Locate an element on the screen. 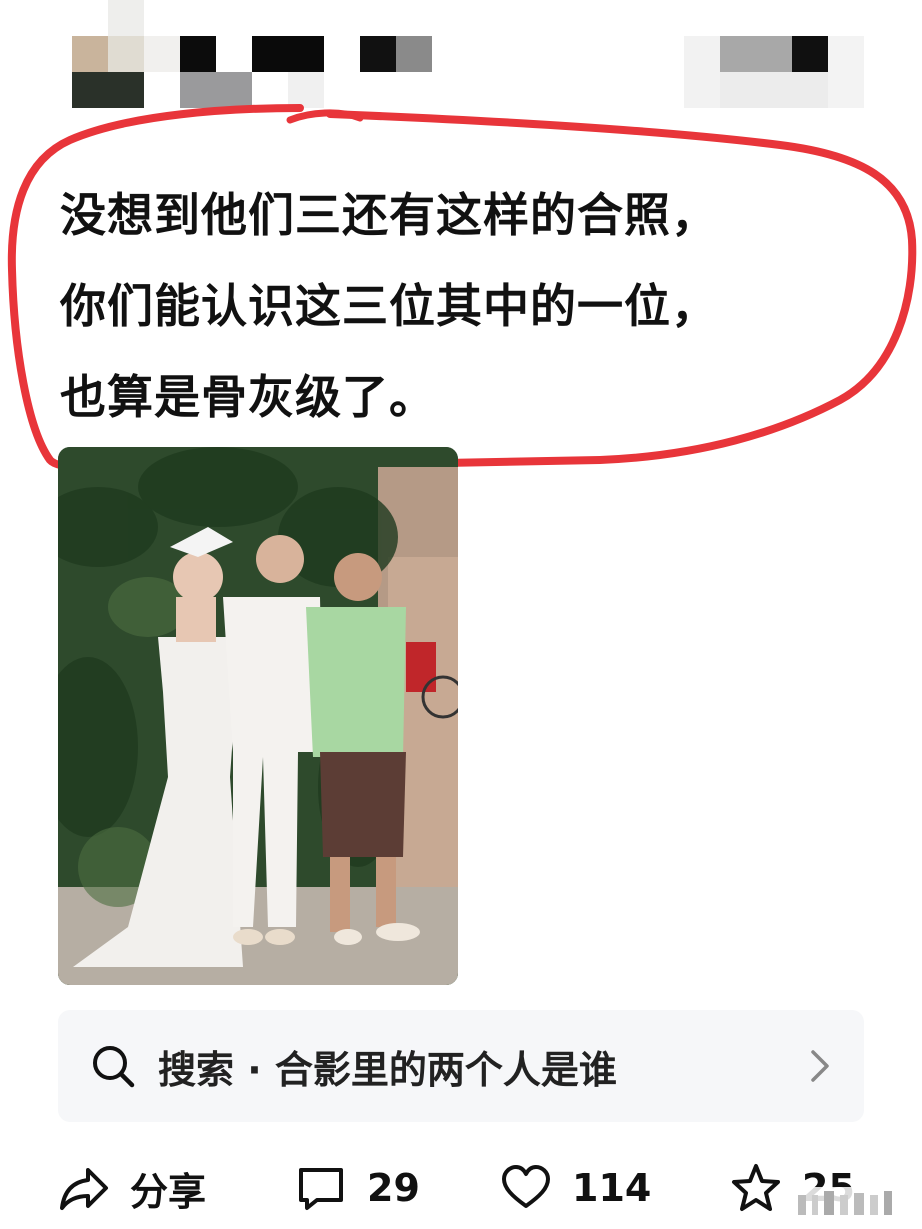 The height and width of the screenshot is (1229, 922). like-button: 114 is located at coordinates (575, 1188).